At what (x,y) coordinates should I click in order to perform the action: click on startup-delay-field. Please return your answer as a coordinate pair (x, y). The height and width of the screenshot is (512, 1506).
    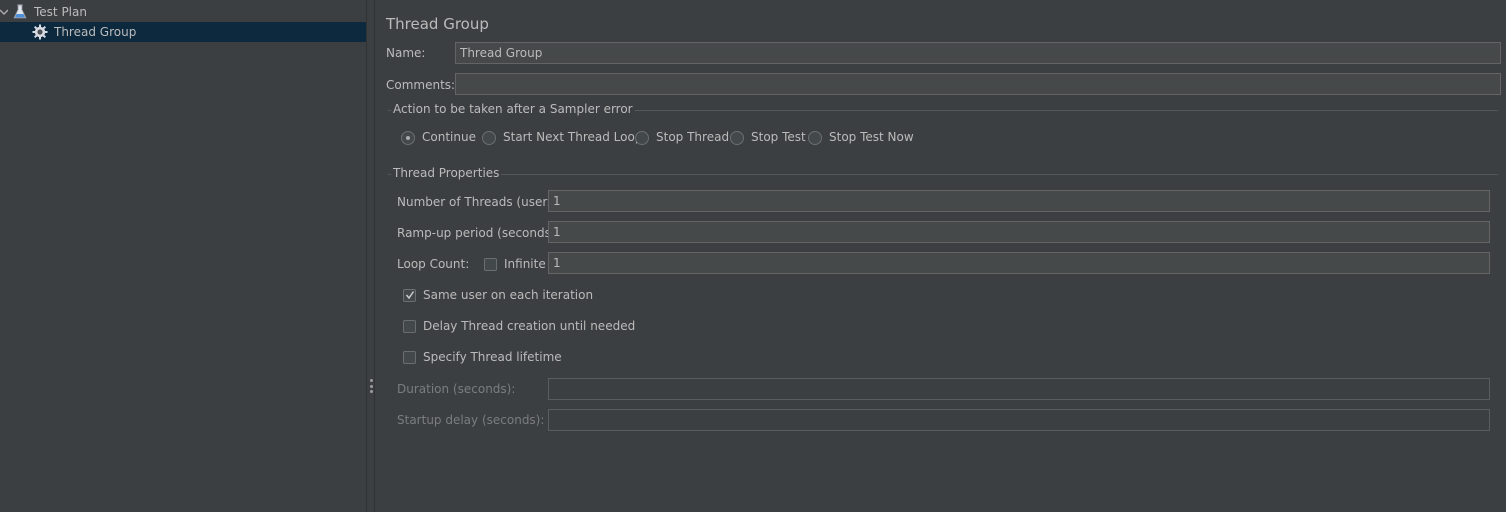
    Looking at the image, I should click on (1019, 420).